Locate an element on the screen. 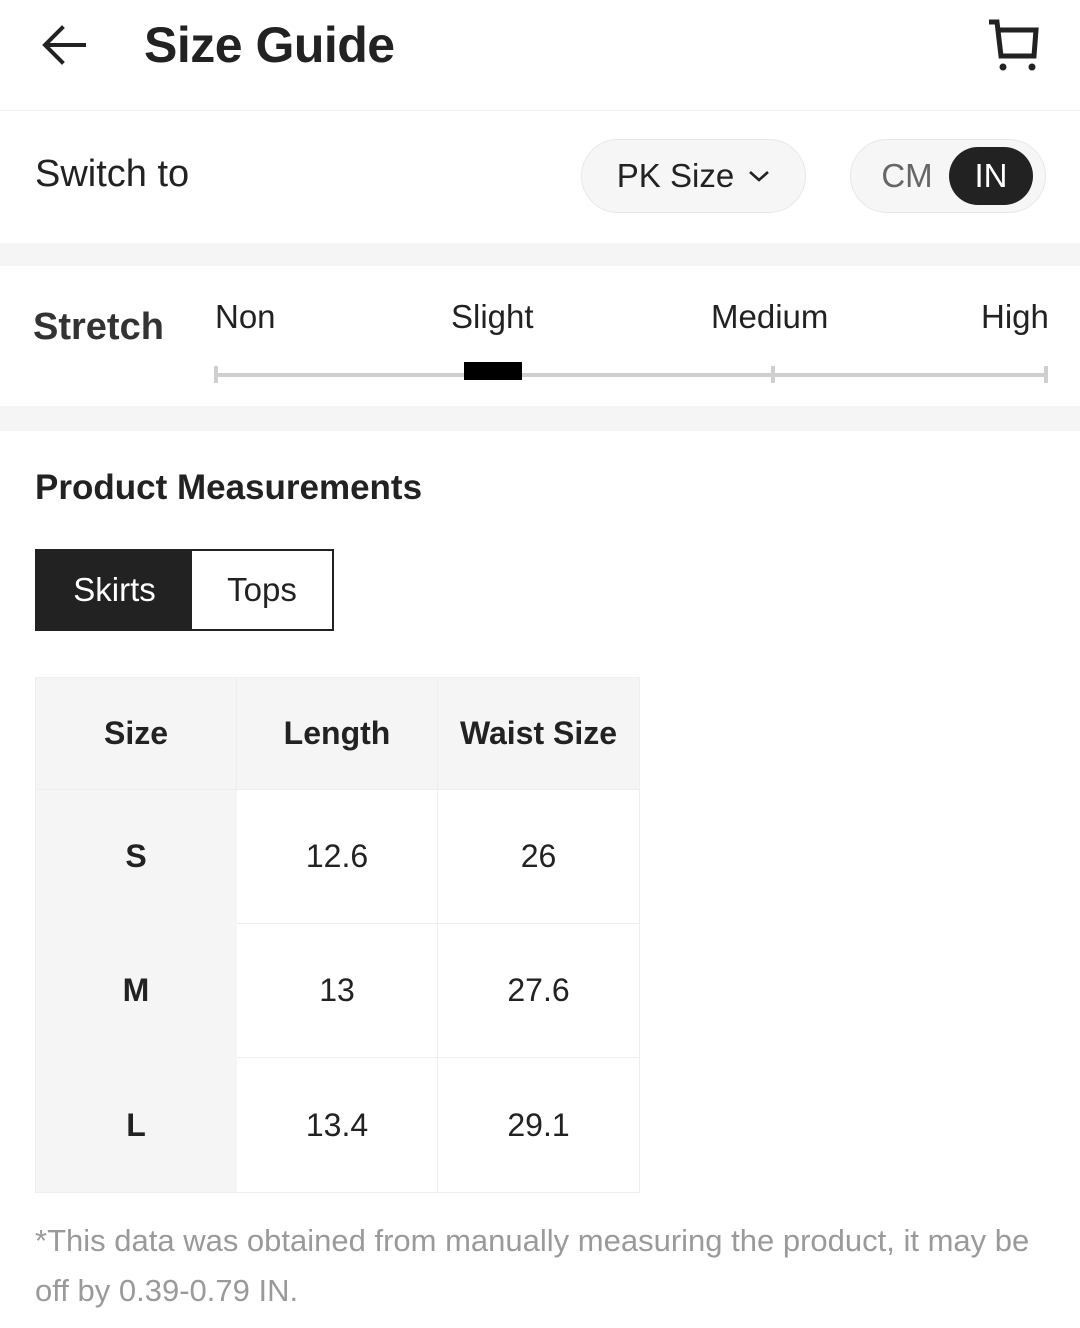 This screenshot has width=1080, height=1328. table-header-row: Size Length Waist Size is located at coordinates (337, 734).